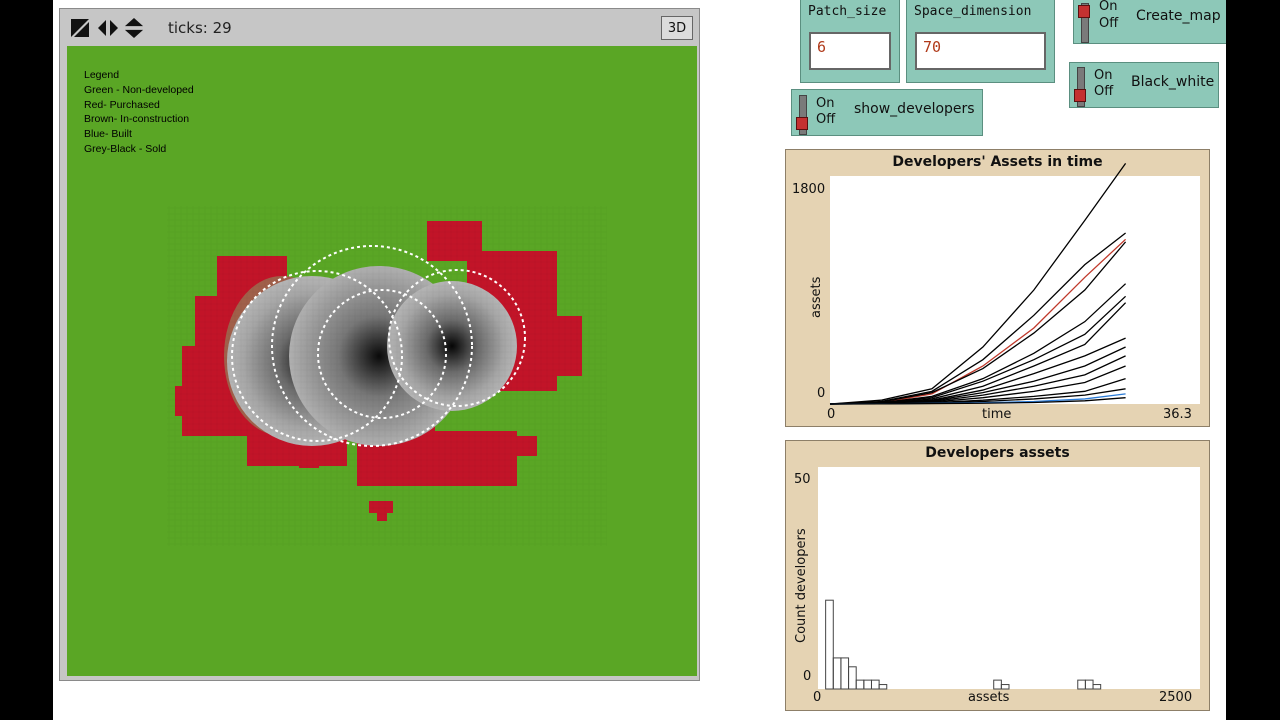  Describe the element at coordinates (1176, 697) in the screenshot. I see `histogram-xmax: 2500` at that location.